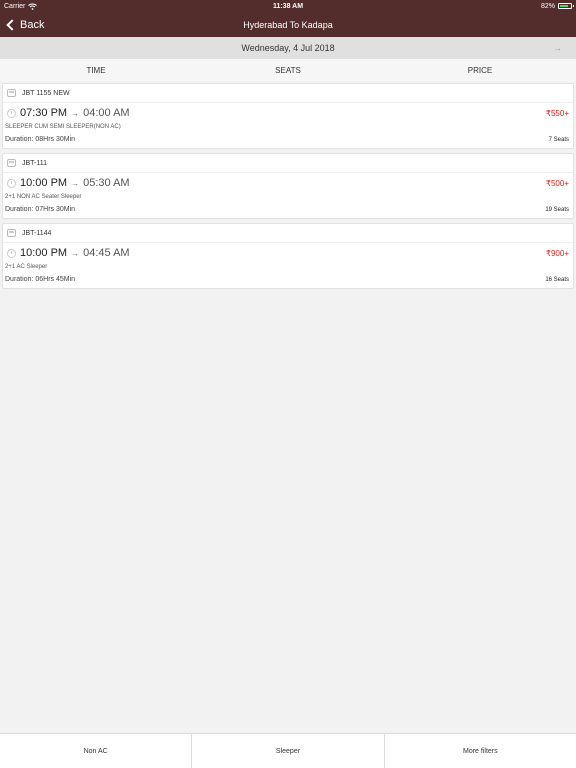 The height and width of the screenshot is (768, 576). What do you see at coordinates (106, 183) in the screenshot?
I see `arrival-time: 05:30 AM` at bounding box center [106, 183].